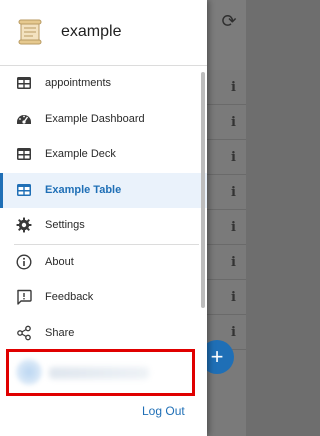 The image size is (320, 436). I want to click on nav-item-example-table: Example Table, so click(103, 190).